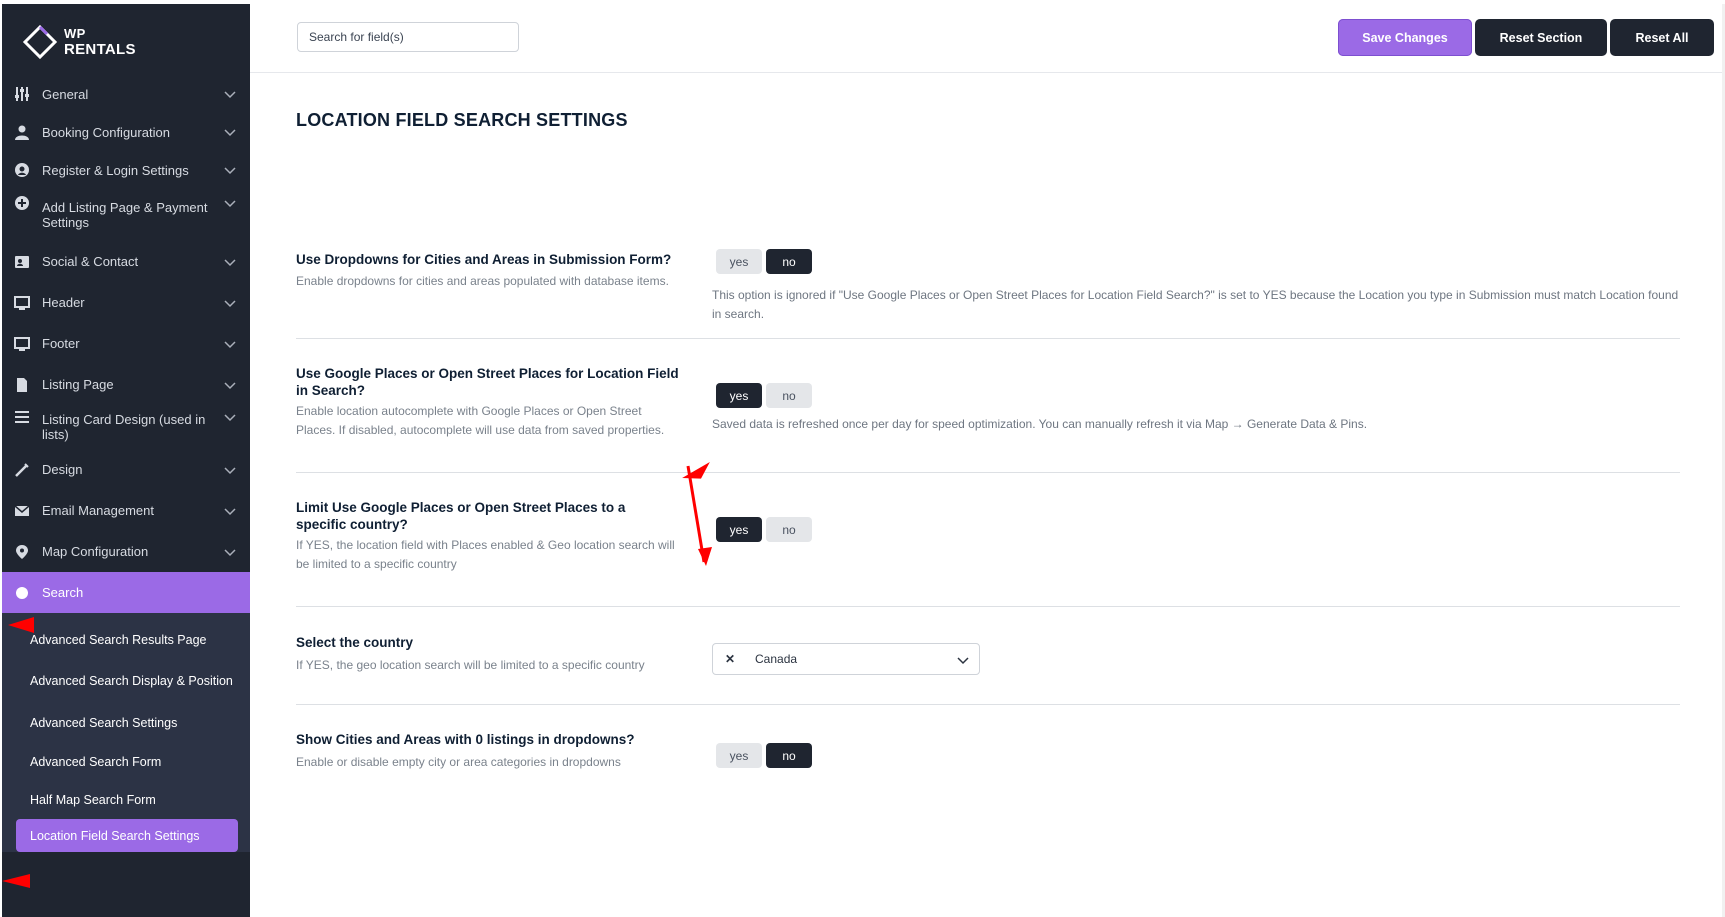 This screenshot has width=1725, height=917. What do you see at coordinates (126, 800) in the screenshot?
I see `submenu-item: Half Map Search Form` at bounding box center [126, 800].